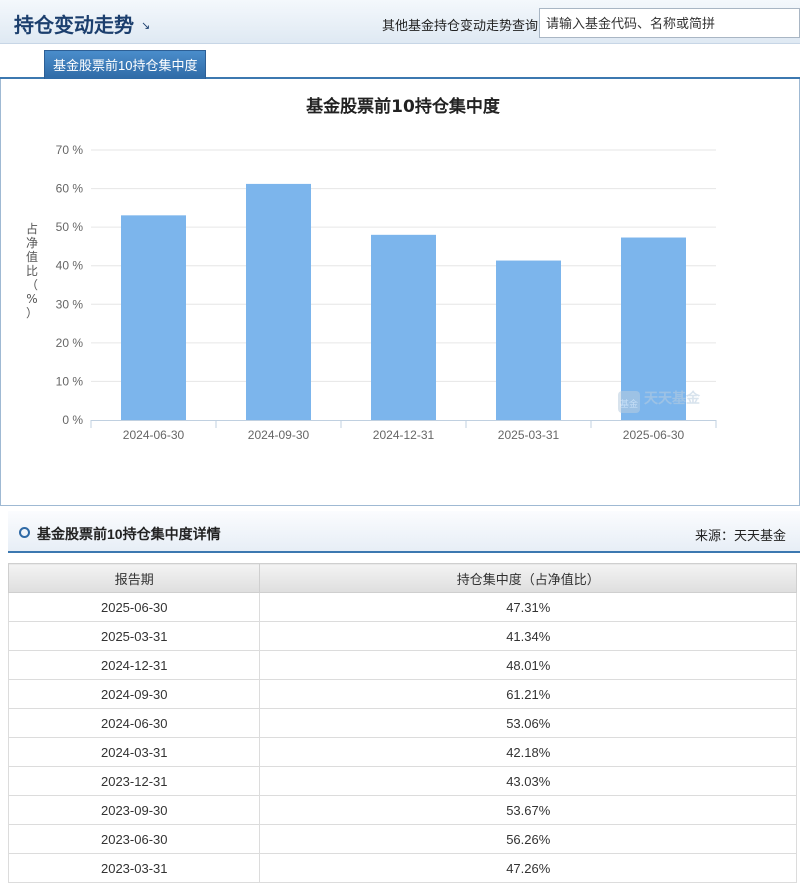 The image size is (800, 887). What do you see at coordinates (134, 607) in the screenshot?
I see `cell-period: 2025-06-30` at bounding box center [134, 607].